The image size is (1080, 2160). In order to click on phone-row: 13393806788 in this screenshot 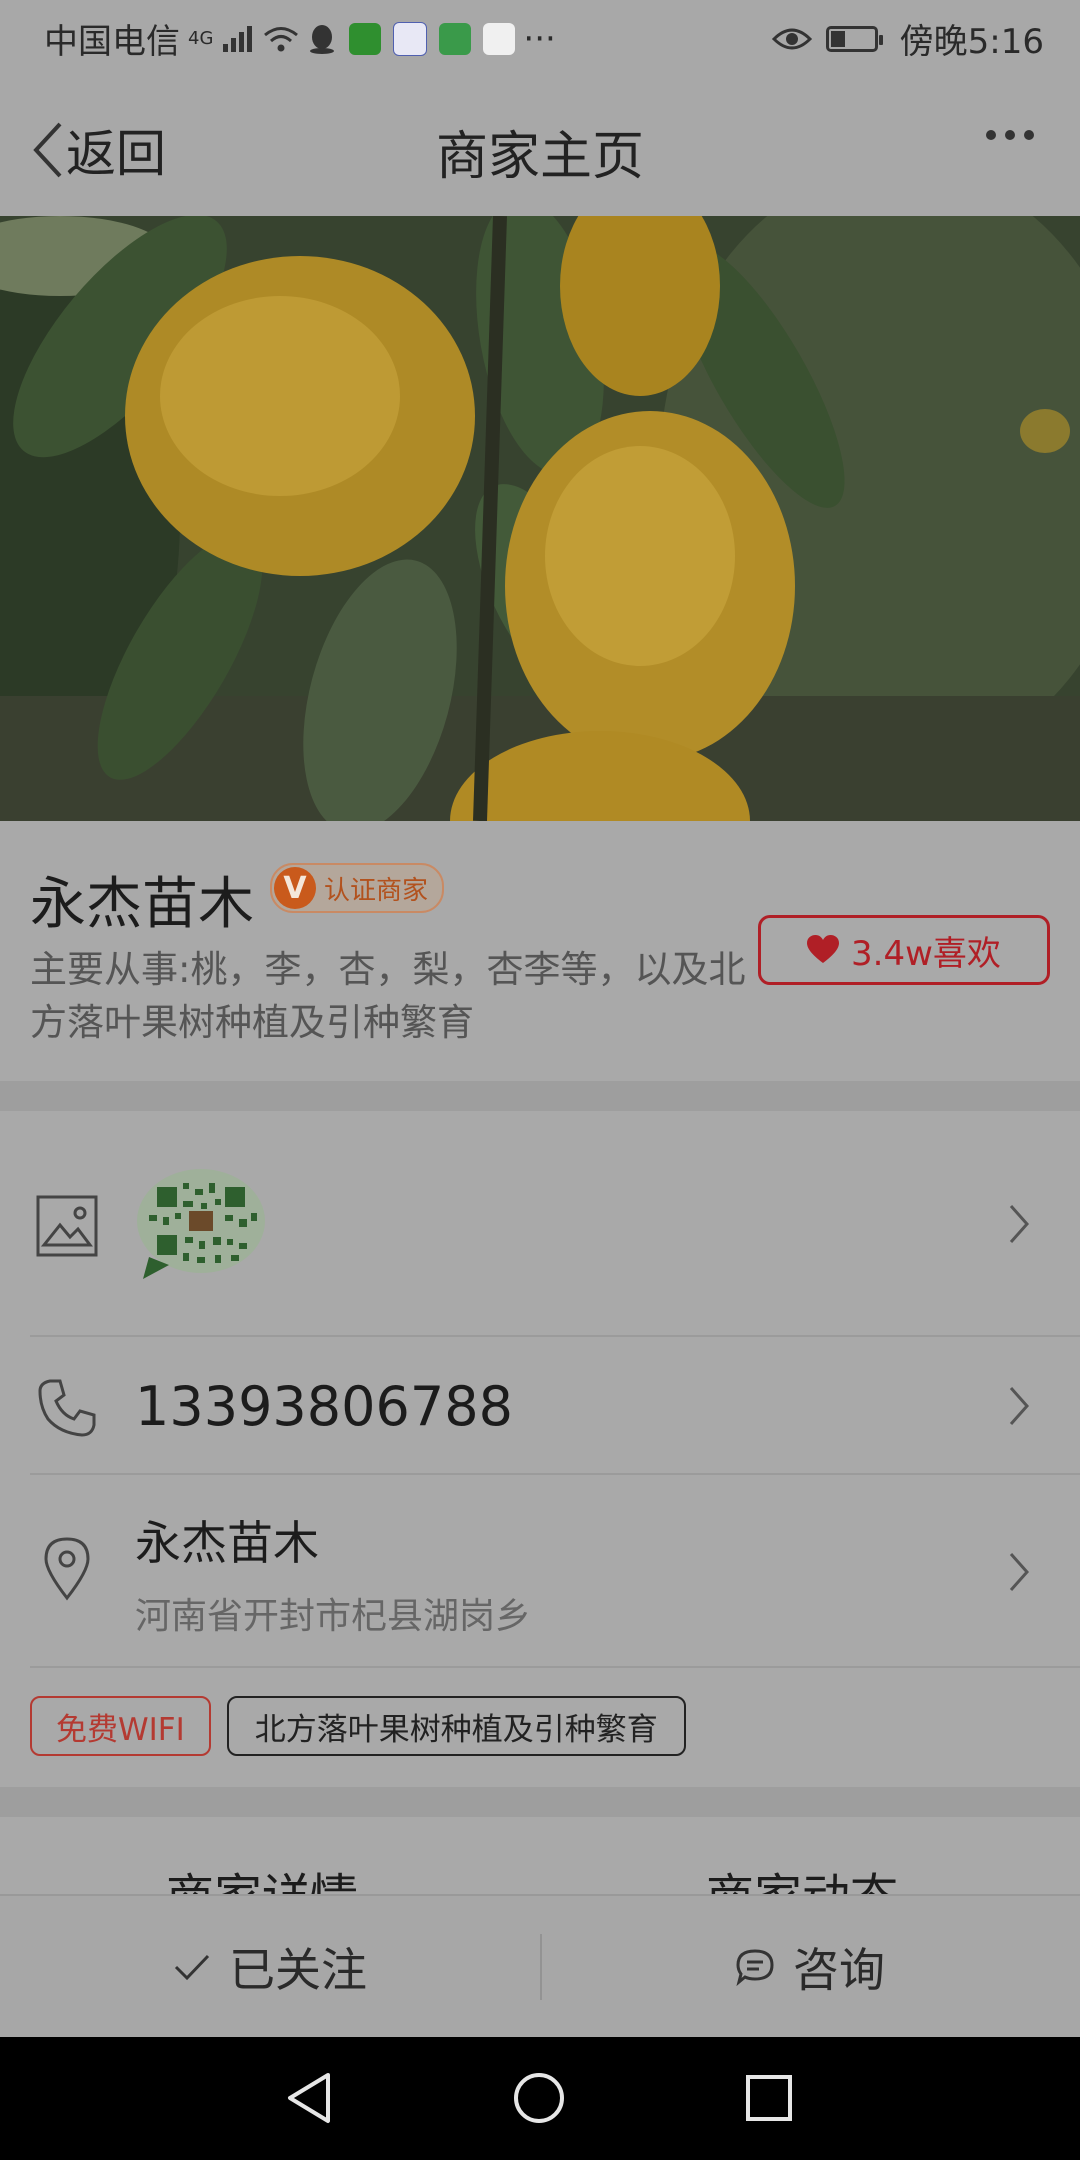, I will do `click(540, 1406)`.